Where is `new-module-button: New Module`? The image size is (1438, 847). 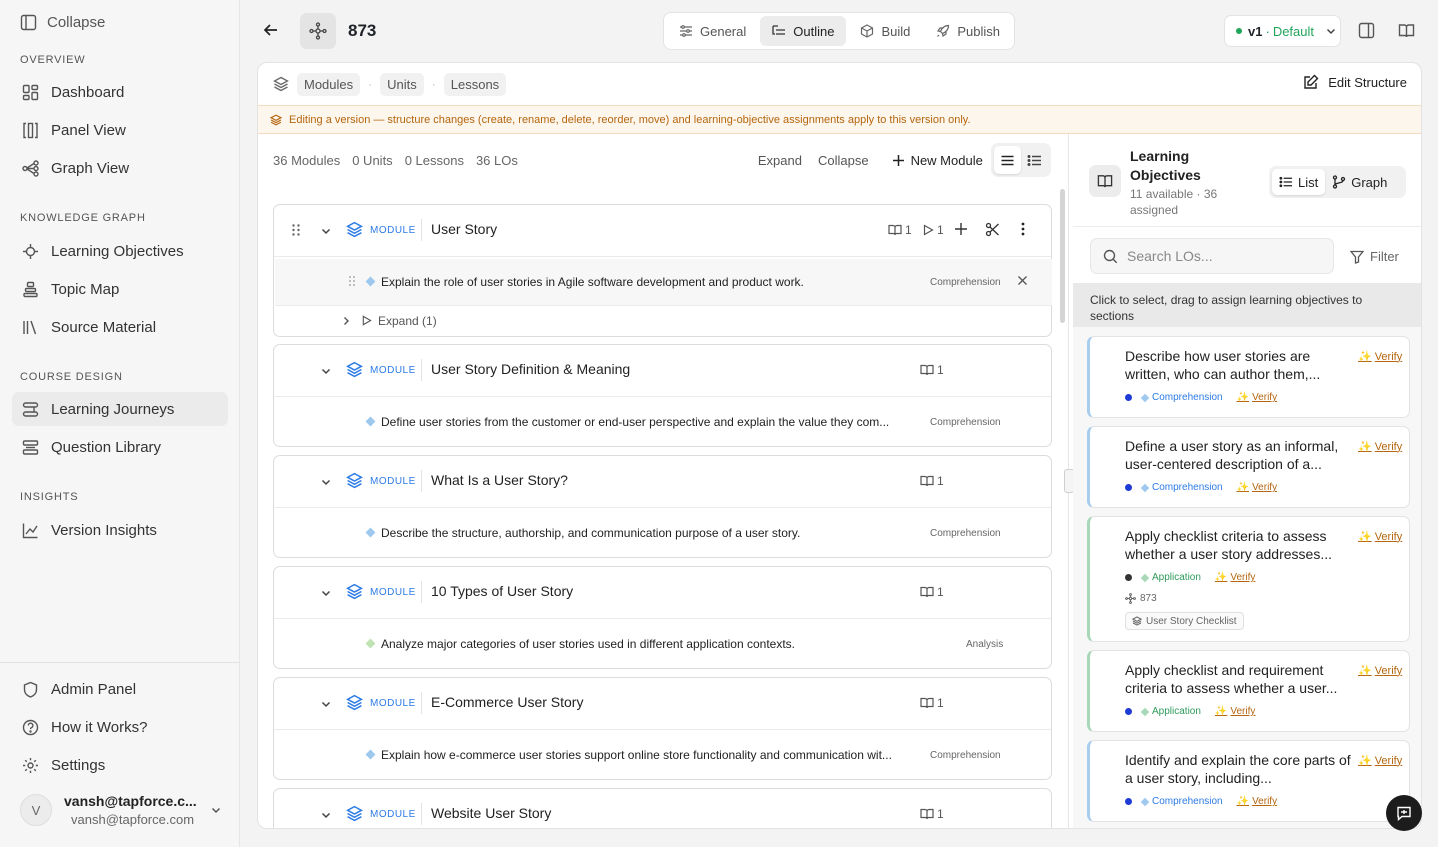
new-module-button: New Module is located at coordinates (937, 160).